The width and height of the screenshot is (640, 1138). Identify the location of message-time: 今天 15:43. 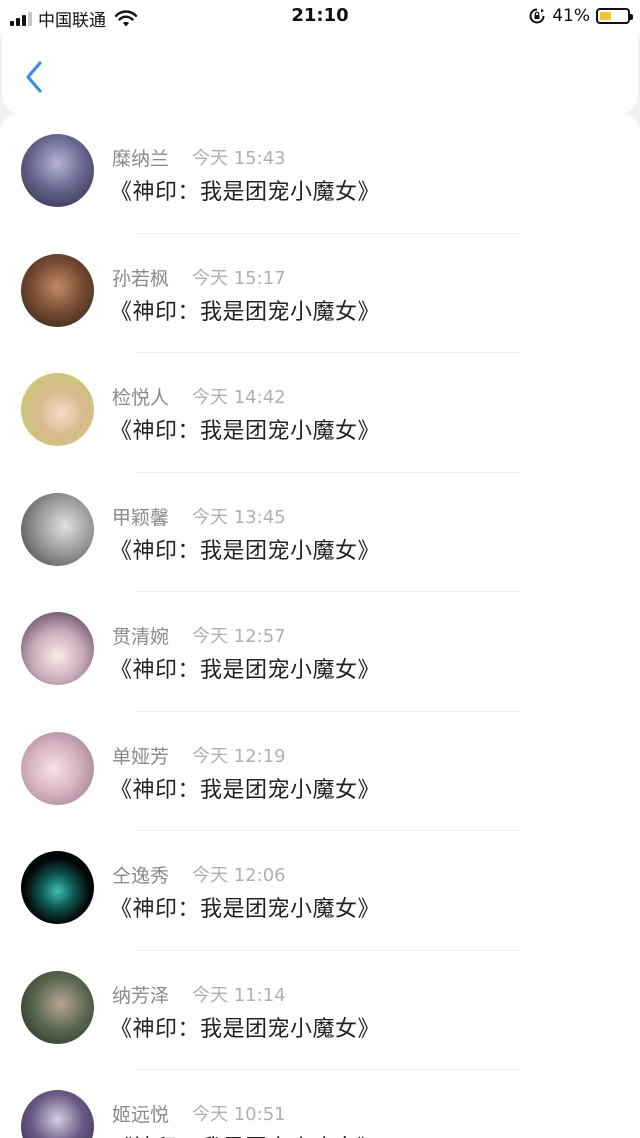
(239, 158).